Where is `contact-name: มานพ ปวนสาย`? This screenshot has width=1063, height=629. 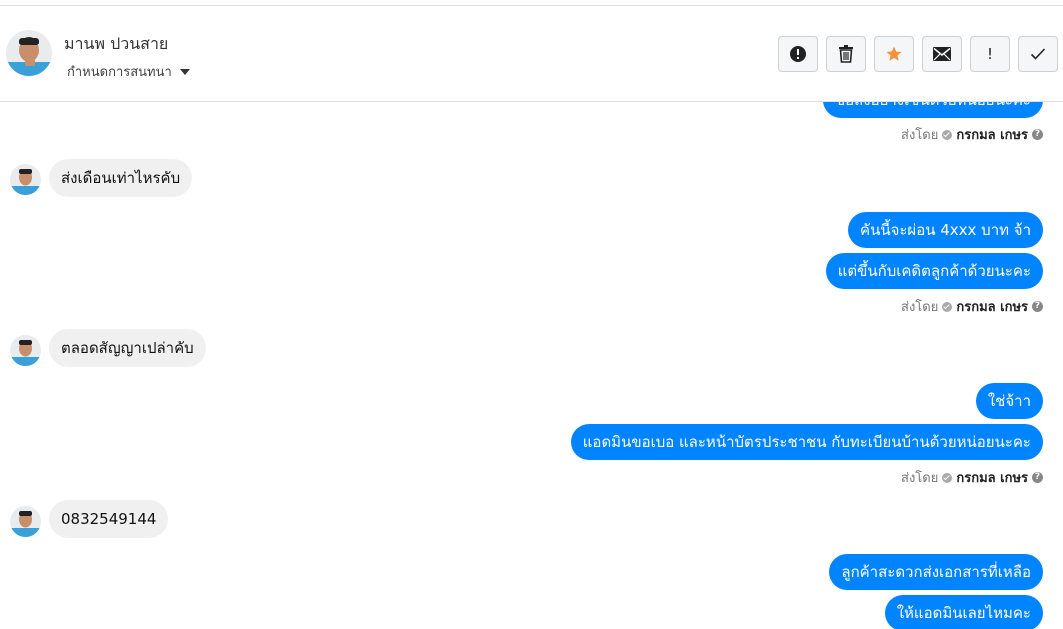
contact-name: มานพ ปวนสาย is located at coordinates (116, 43).